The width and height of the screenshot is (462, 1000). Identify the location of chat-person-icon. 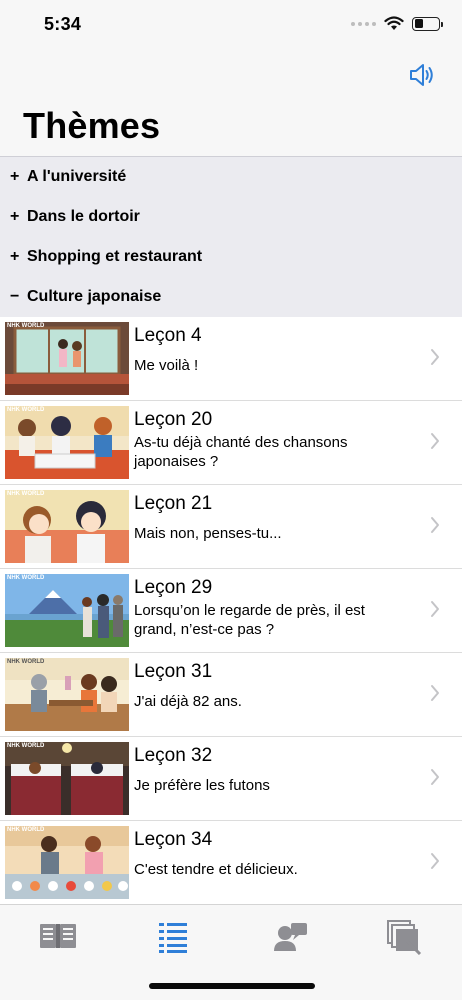
(290, 937).